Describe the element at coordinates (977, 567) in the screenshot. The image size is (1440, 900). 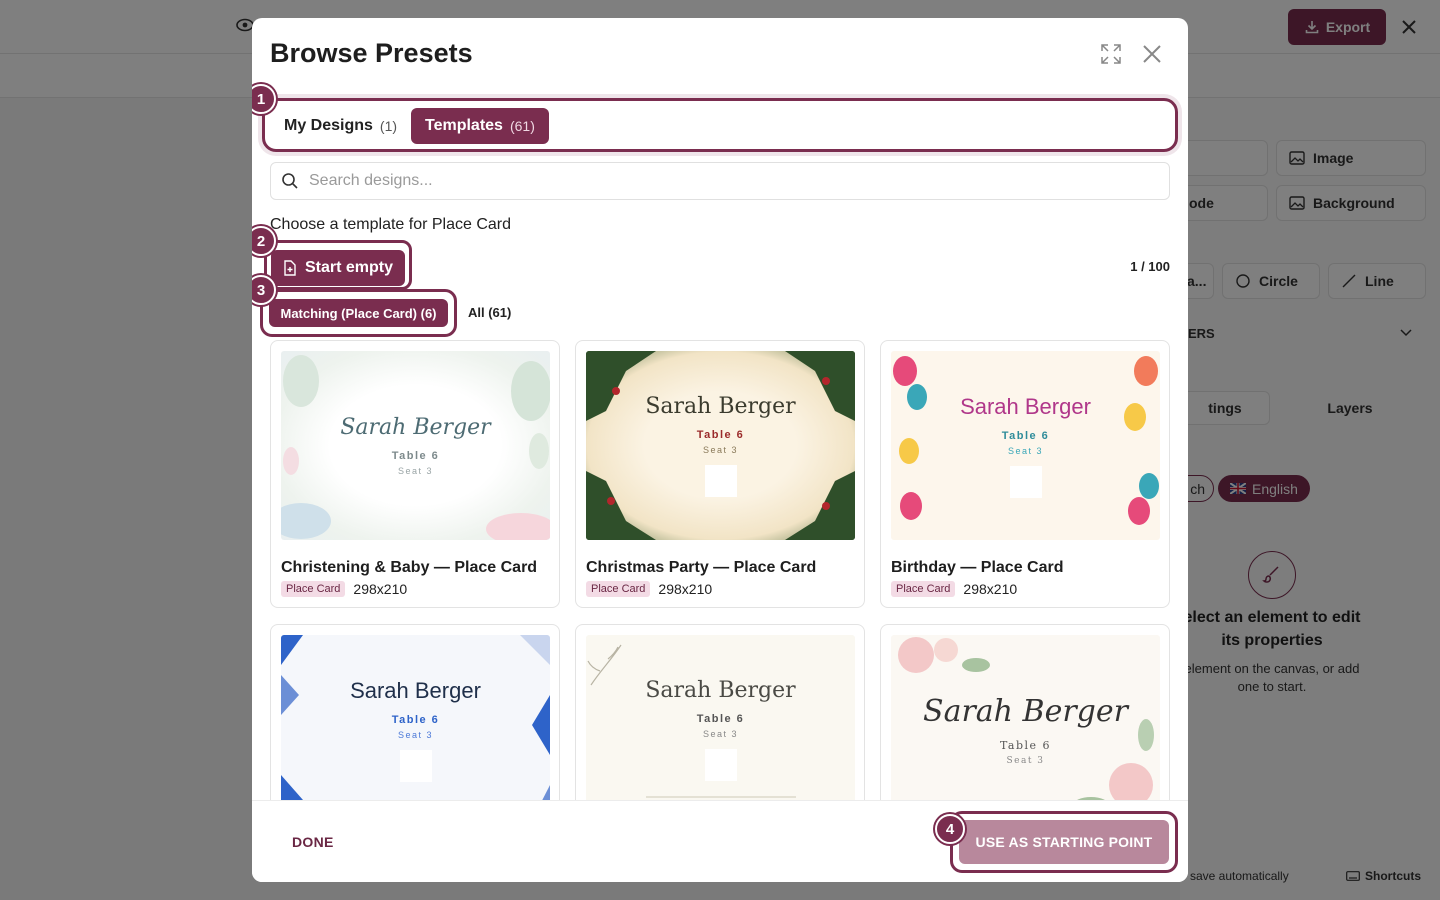
I see `card-title: Birthday — Place Card` at that location.